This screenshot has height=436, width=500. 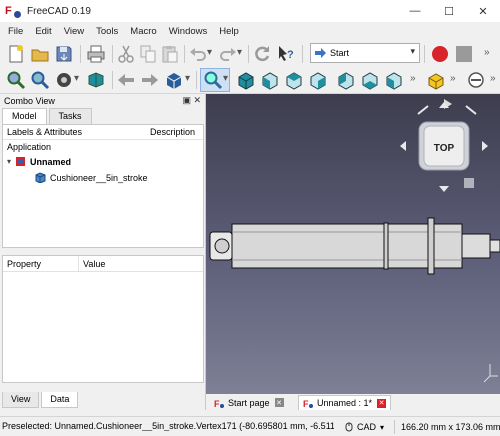 I want to click on open-folder-icon, so click(x=40, y=54).